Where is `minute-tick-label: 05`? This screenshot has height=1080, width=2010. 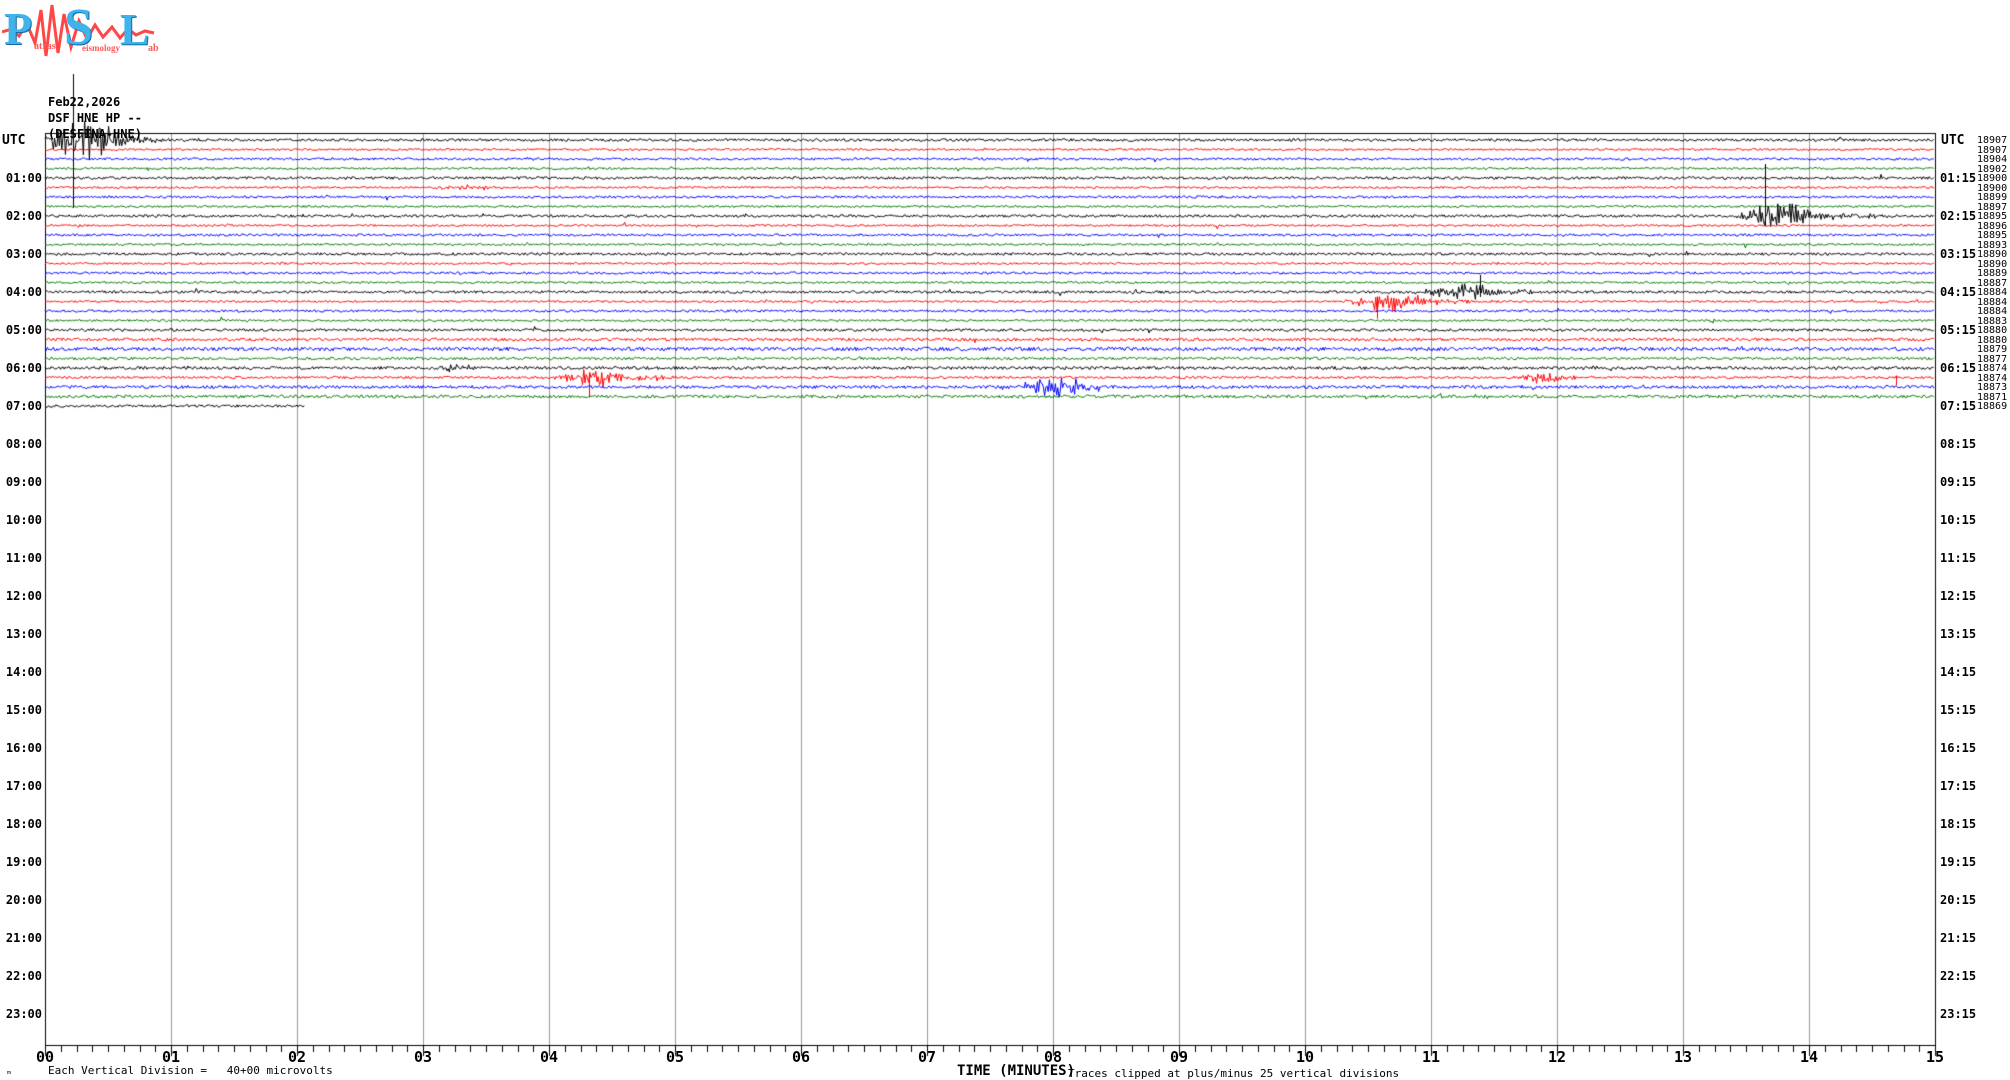 minute-tick-label: 05 is located at coordinates (675, 1057).